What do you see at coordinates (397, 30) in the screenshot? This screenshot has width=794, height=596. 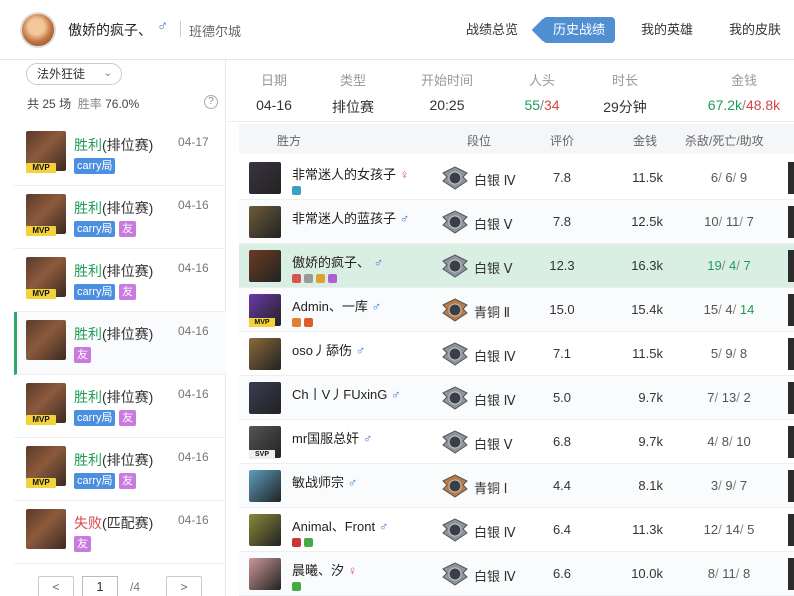 I see `top-bar: 傲娇的疯子、 ♂ 班德尔城 战绩总览 历史战绩 我的英雄 我的皮肤` at bounding box center [397, 30].